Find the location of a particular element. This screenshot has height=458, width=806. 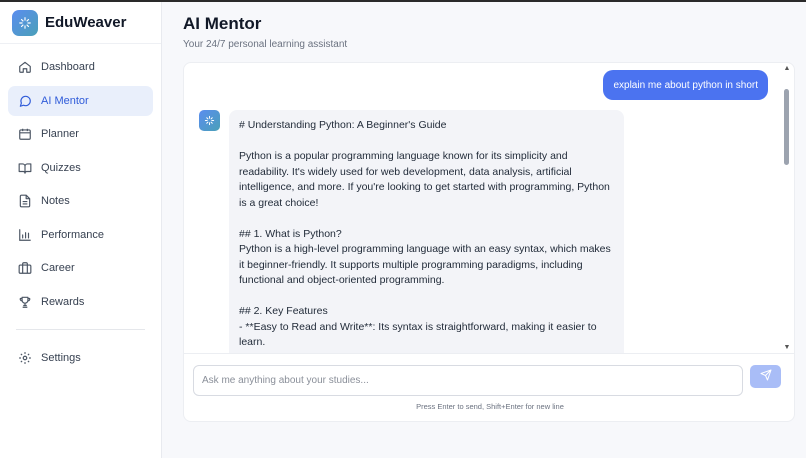

document-icon is located at coordinates (25, 201).